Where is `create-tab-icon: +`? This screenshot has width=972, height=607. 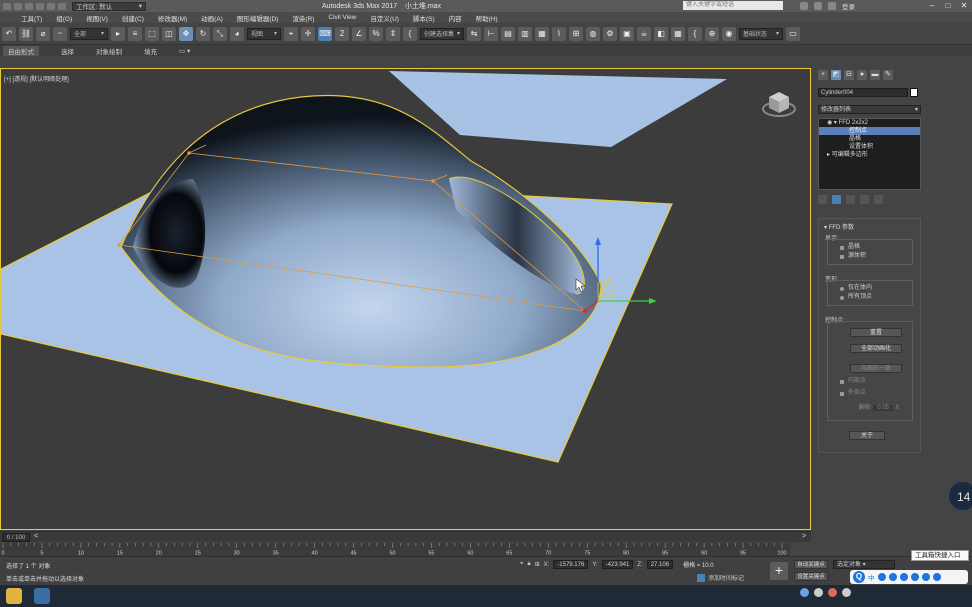 create-tab-icon: + is located at coordinates (823, 75).